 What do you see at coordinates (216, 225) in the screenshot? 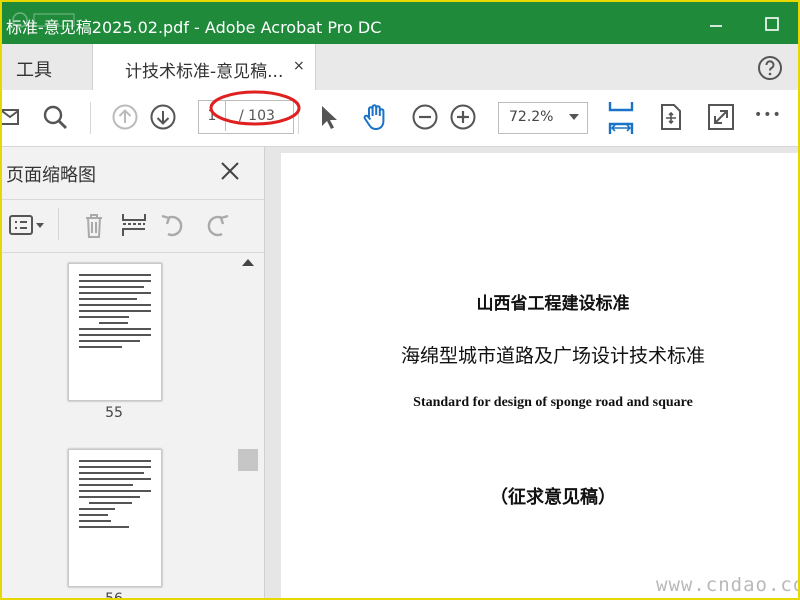
I see `redo-icon` at bounding box center [216, 225].